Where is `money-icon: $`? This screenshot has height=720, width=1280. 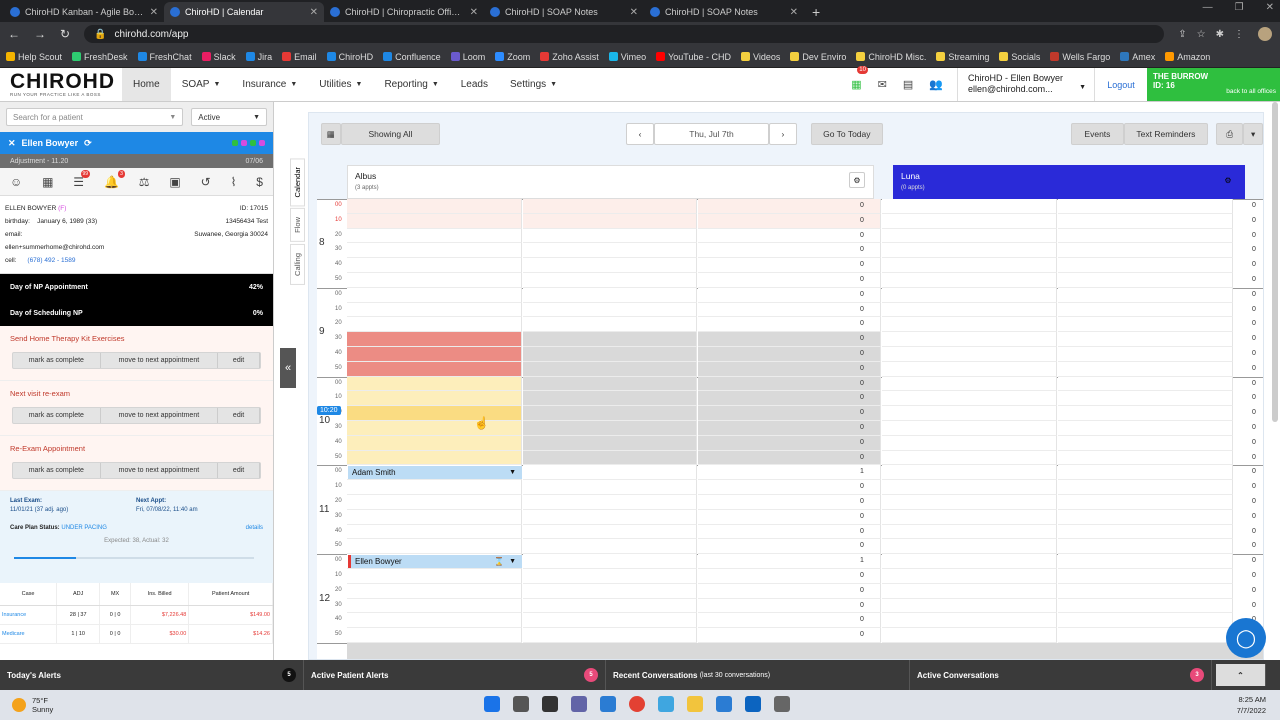
money-icon: $ is located at coordinates (259, 182).